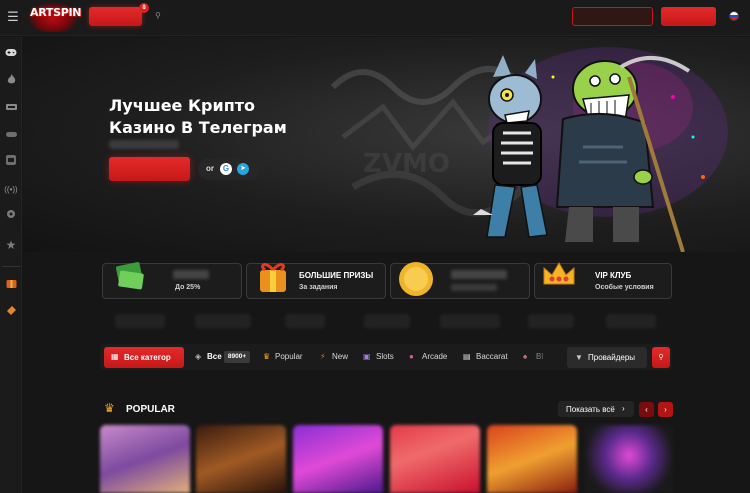 The height and width of the screenshot is (493, 750). I want to click on feature-card-coin, so click(460, 280).